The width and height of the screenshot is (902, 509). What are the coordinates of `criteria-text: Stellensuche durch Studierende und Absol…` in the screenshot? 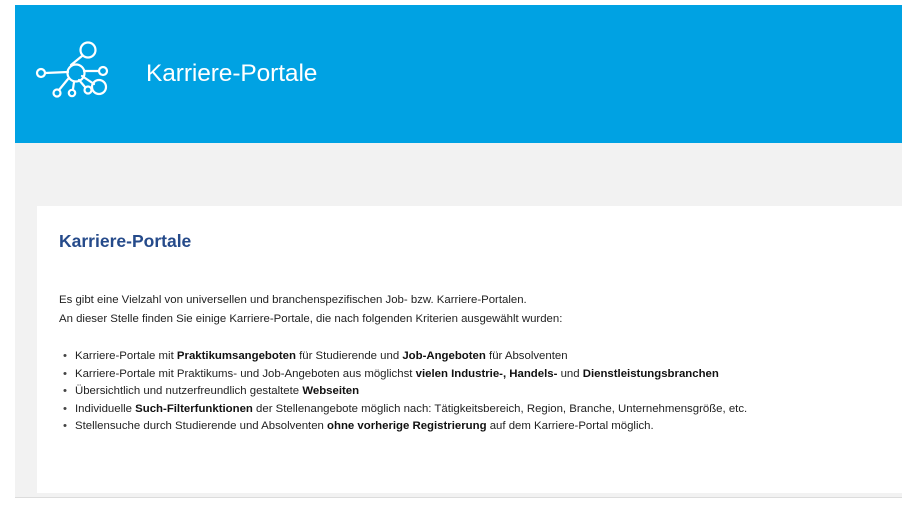 It's located at (201, 426).